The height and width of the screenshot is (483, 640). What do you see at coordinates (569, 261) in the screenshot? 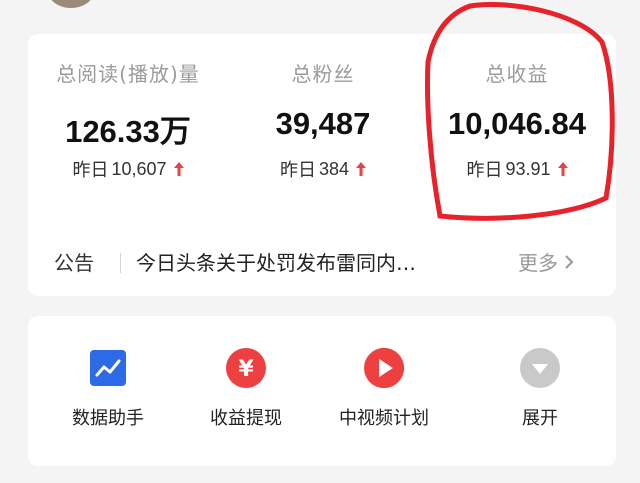
I see `chevron-right-icon` at bounding box center [569, 261].